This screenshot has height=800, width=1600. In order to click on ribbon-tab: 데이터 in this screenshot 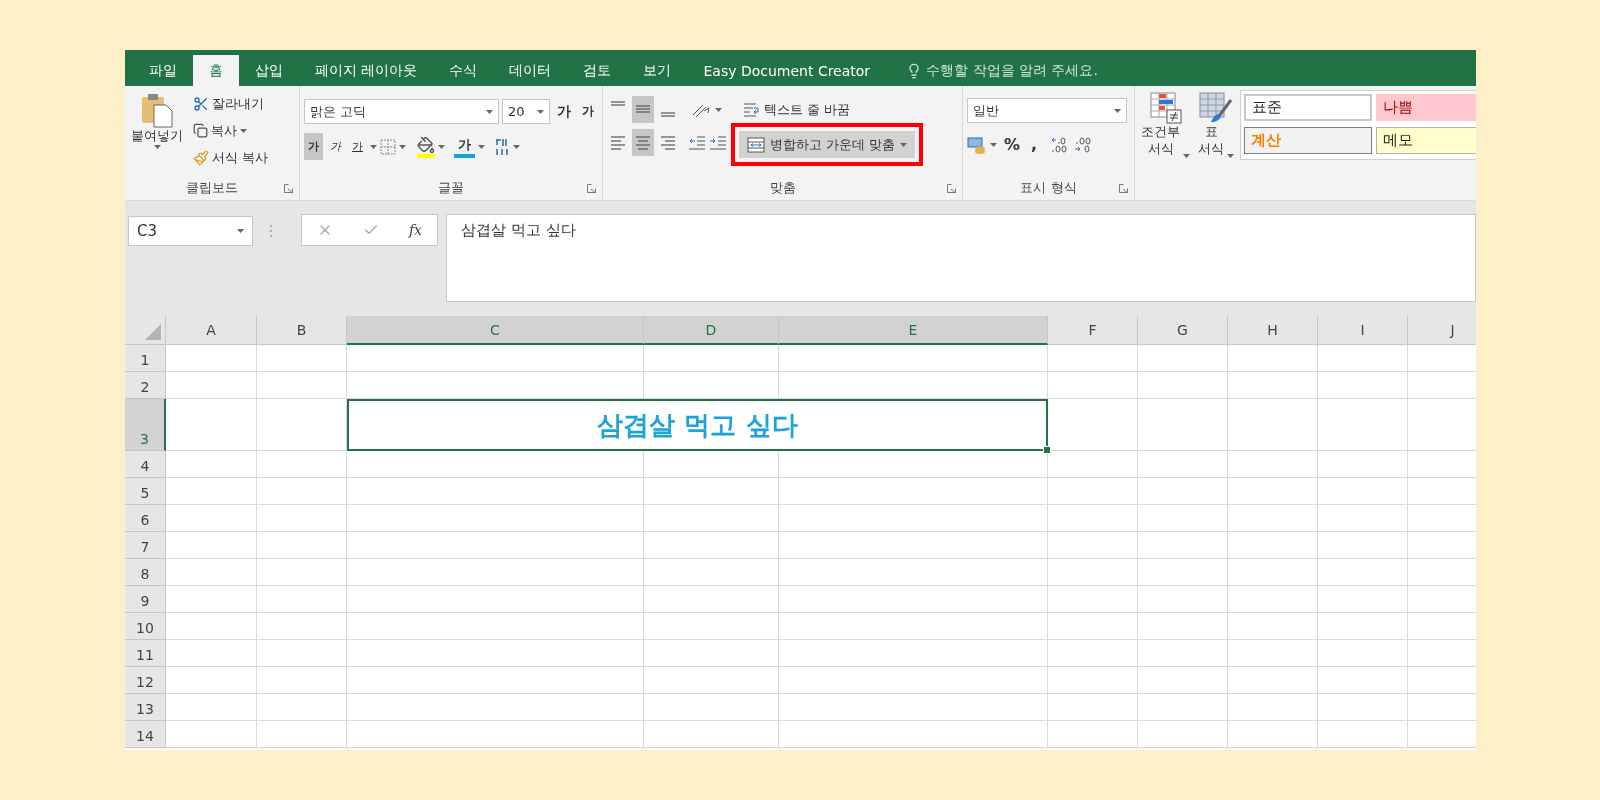, I will do `click(530, 70)`.